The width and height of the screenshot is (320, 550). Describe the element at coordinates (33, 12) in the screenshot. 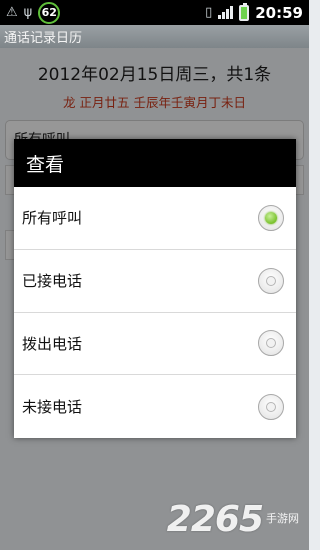

I see `status-bar-left: ⚠ ψ 62` at that location.